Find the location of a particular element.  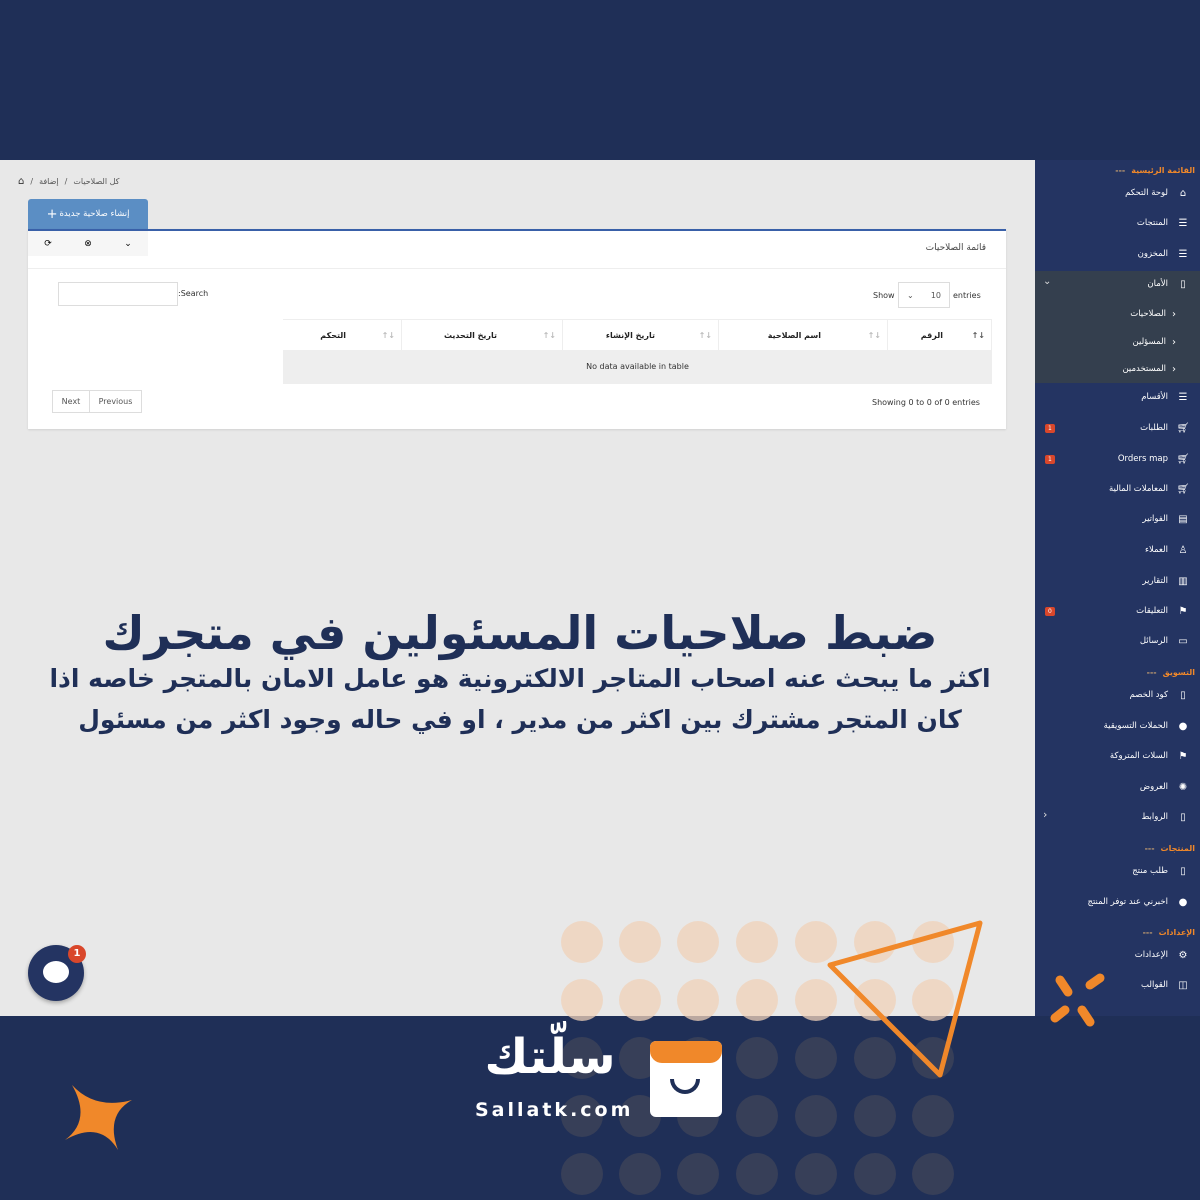

shop-cart-logo-icon is located at coordinates (686, 1079).